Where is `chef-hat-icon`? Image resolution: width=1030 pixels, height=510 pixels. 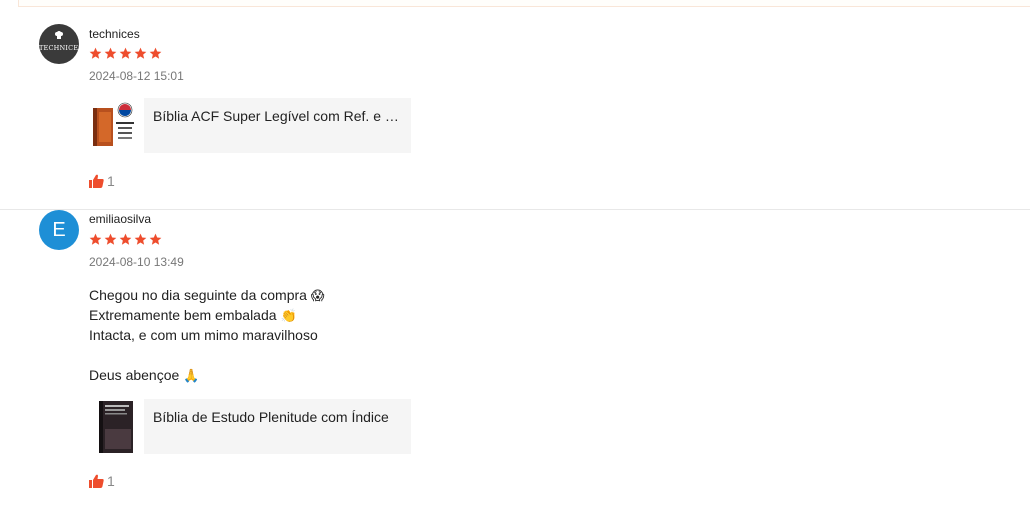
chef-hat-icon is located at coordinates (59, 35).